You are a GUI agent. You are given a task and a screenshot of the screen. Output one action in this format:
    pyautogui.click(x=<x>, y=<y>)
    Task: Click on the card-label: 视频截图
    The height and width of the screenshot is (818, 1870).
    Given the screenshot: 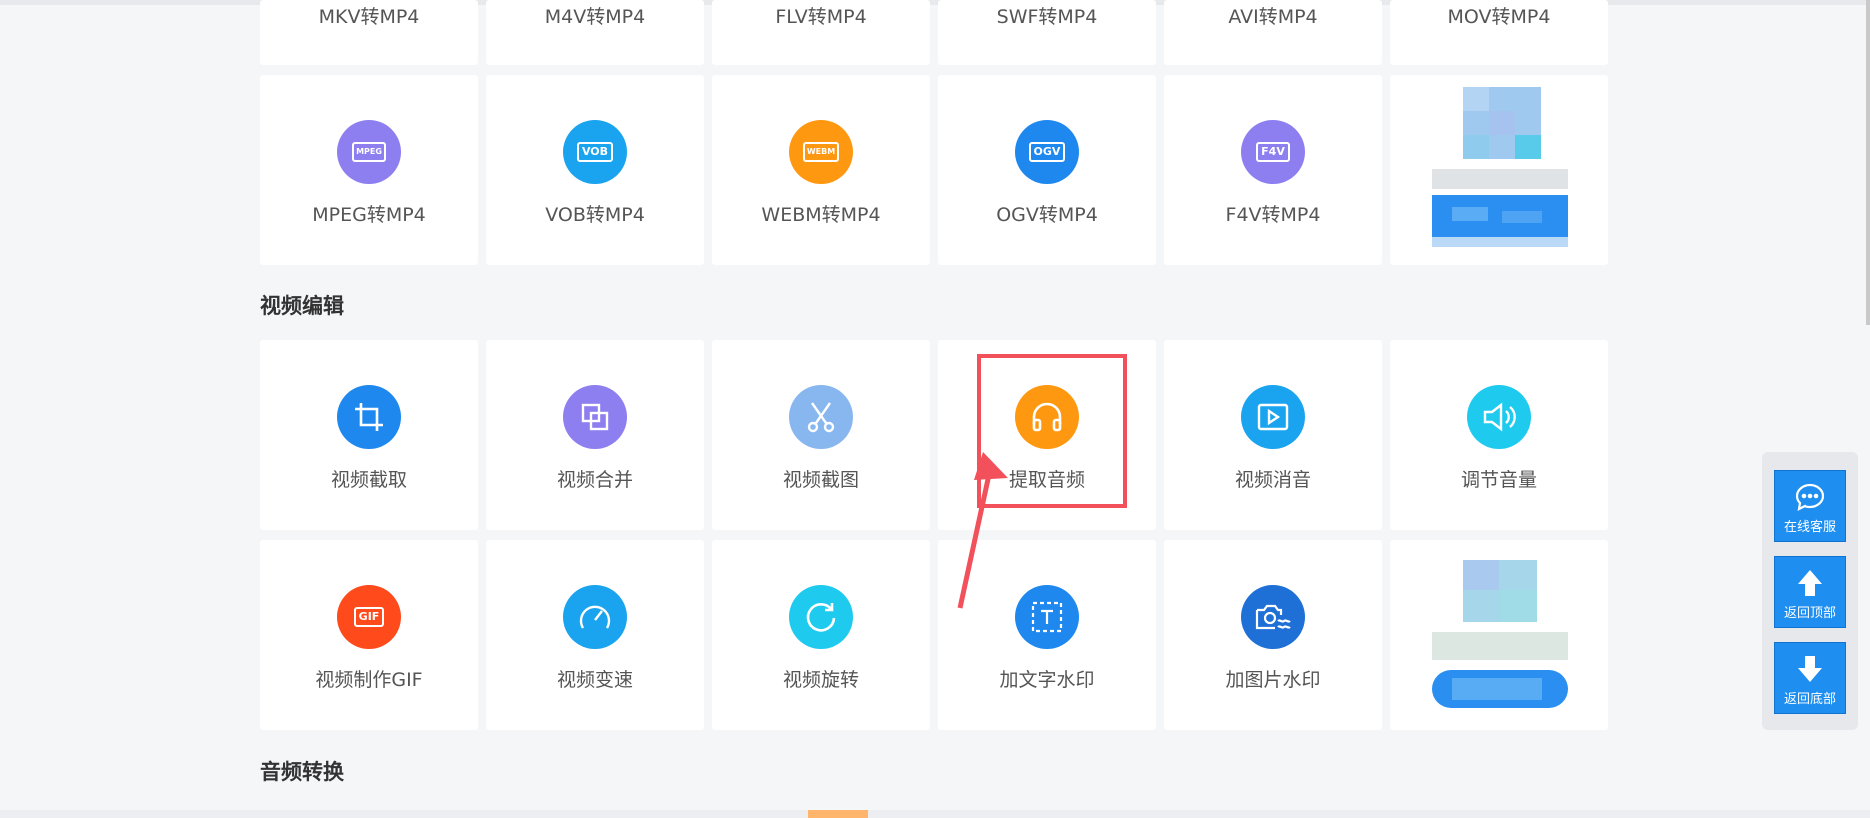 What is the action you would take?
    pyautogui.click(x=820, y=480)
    